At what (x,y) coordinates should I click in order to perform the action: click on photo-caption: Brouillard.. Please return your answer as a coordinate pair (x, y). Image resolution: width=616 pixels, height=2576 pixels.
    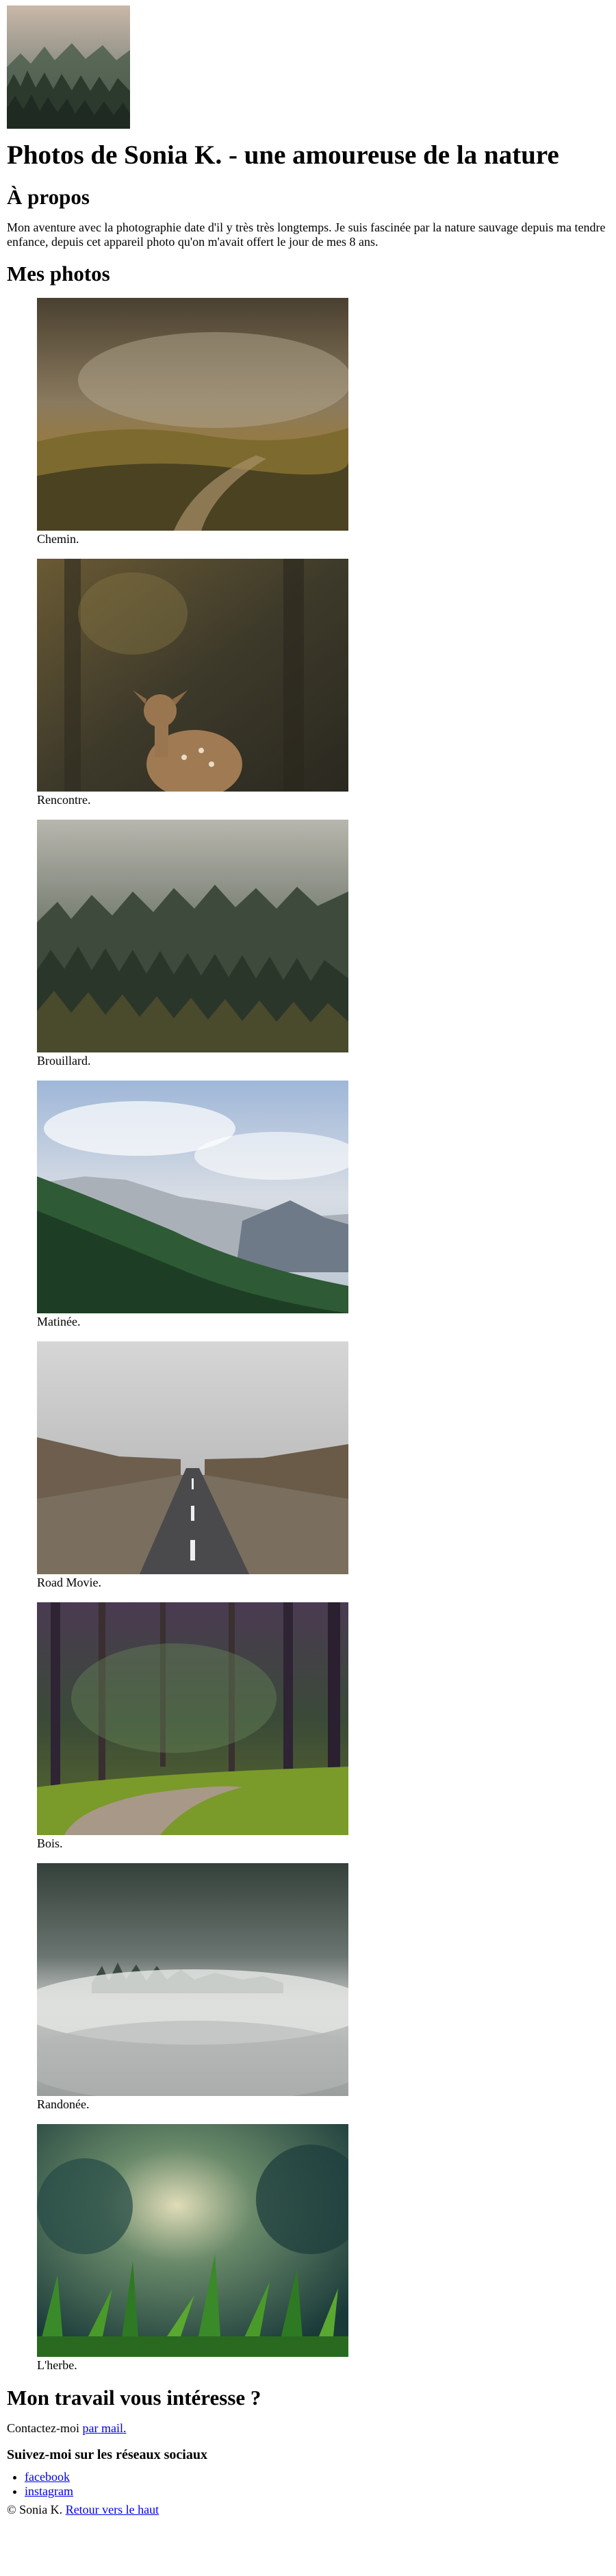
    Looking at the image, I should click on (64, 1060).